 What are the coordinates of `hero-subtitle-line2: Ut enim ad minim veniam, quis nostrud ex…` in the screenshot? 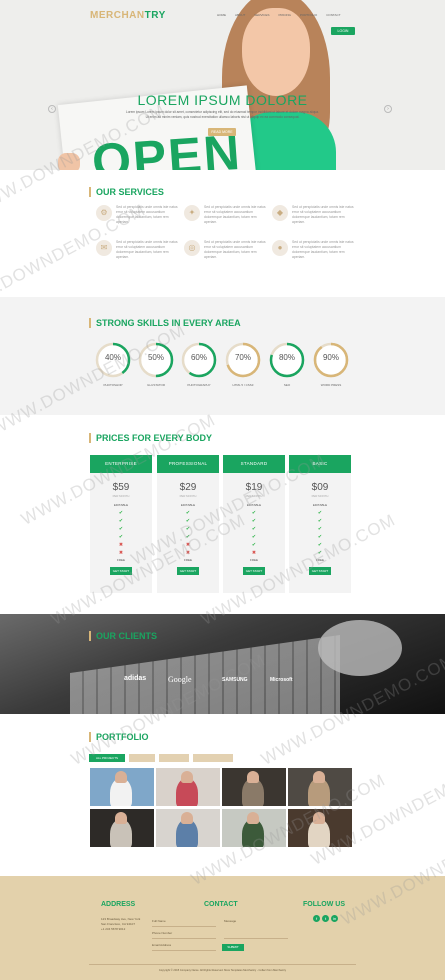 It's located at (222, 116).